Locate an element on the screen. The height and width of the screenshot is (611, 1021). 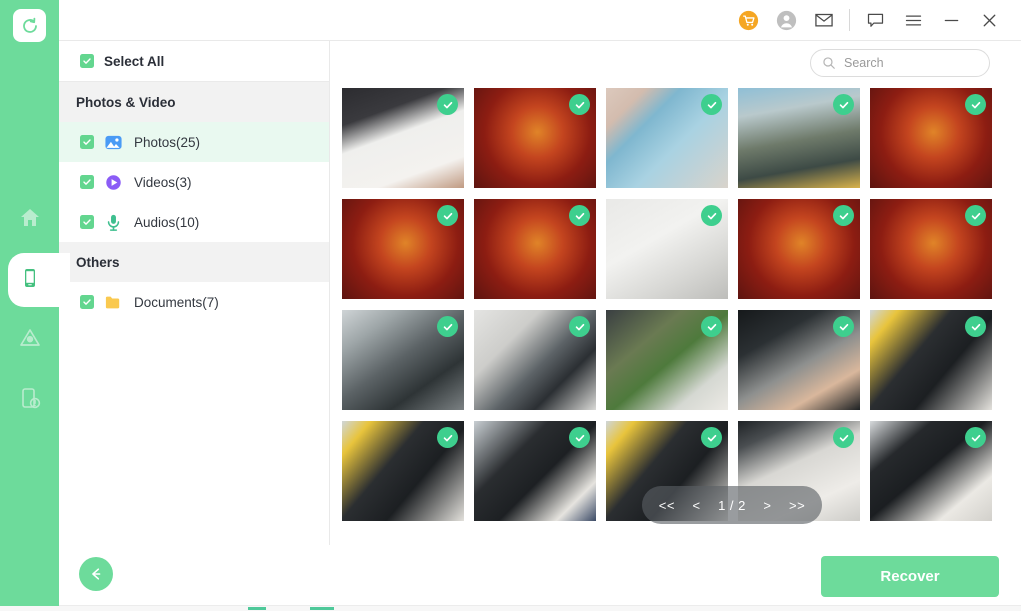
sidebar-item-label-audios: Audios(10) is located at coordinates (167, 222).